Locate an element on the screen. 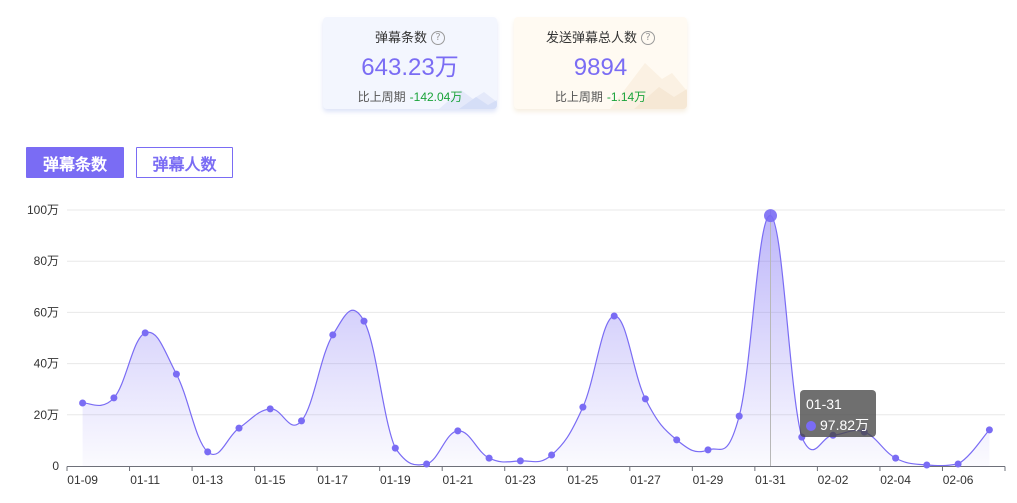  stat-title: 发送弹幕总人数 is located at coordinates (591, 37).